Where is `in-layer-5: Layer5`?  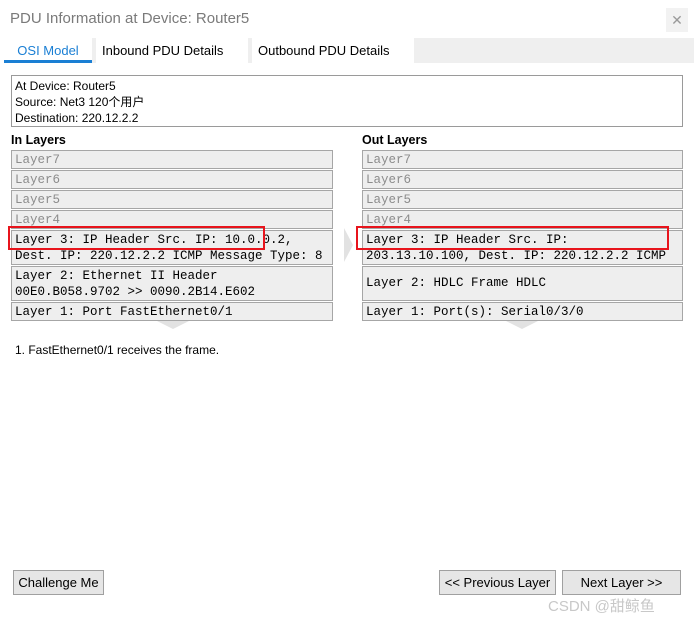 in-layer-5: Layer5 is located at coordinates (172, 199).